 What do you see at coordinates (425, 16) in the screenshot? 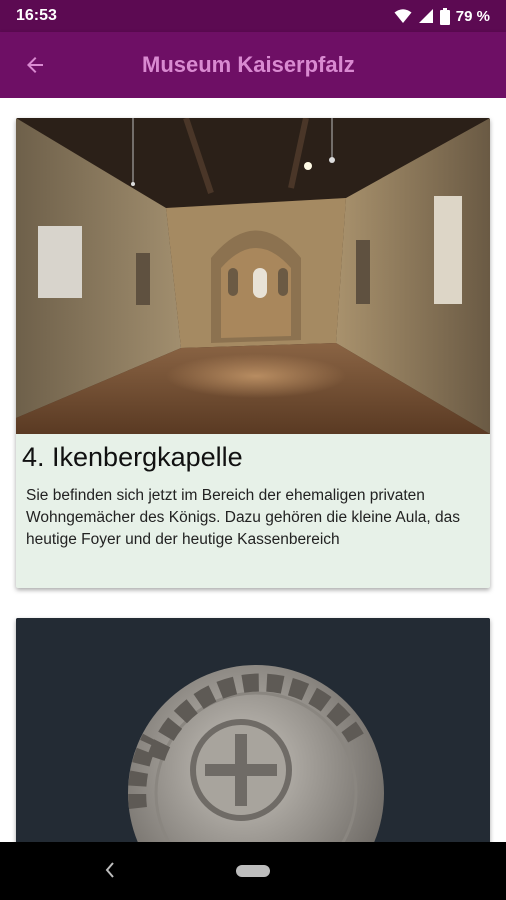
I see `signal-icon` at bounding box center [425, 16].